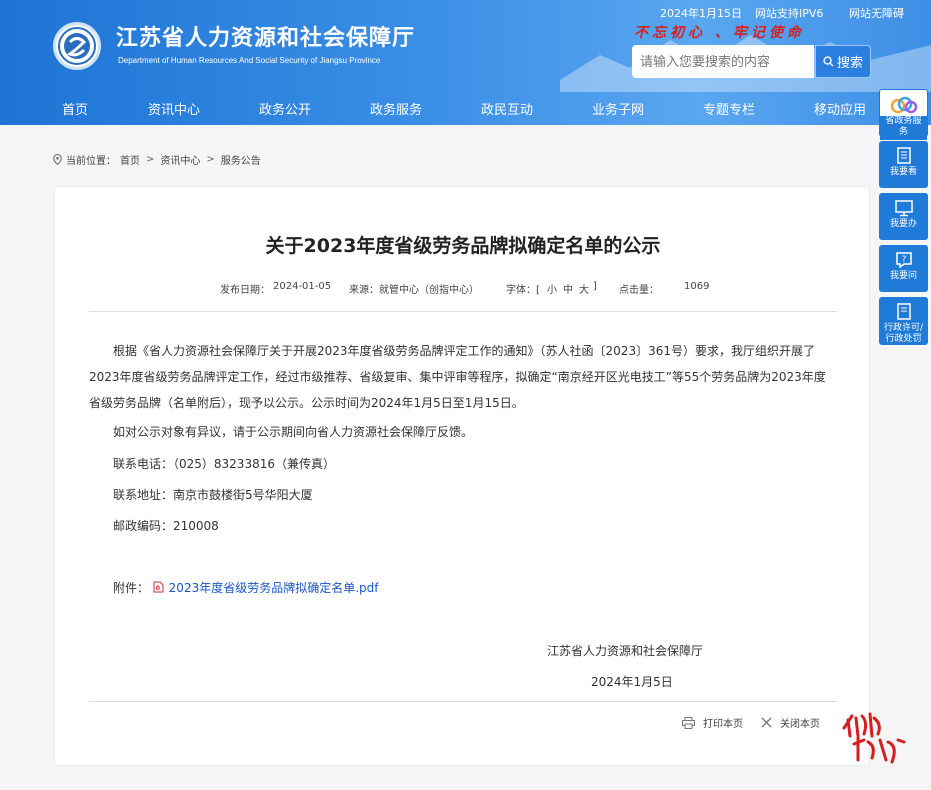  Describe the element at coordinates (91, 161) in the screenshot. I see `breadcrumb-prefix: 当前位置：` at that location.